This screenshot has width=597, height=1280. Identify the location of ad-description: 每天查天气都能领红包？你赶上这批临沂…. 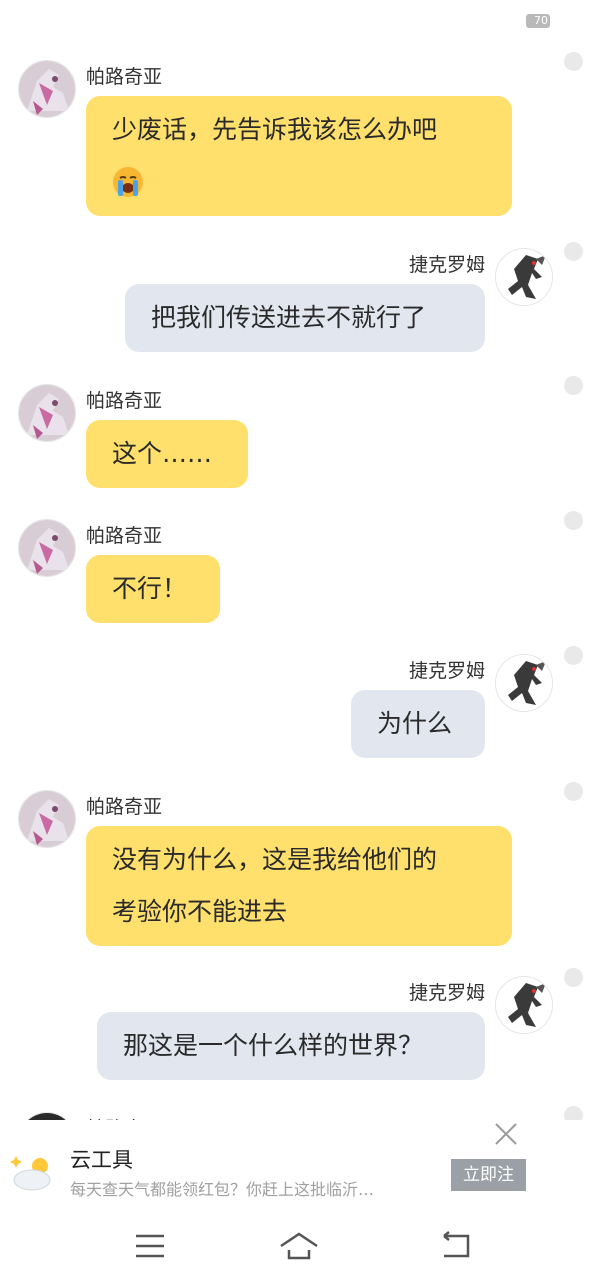
(222, 1189).